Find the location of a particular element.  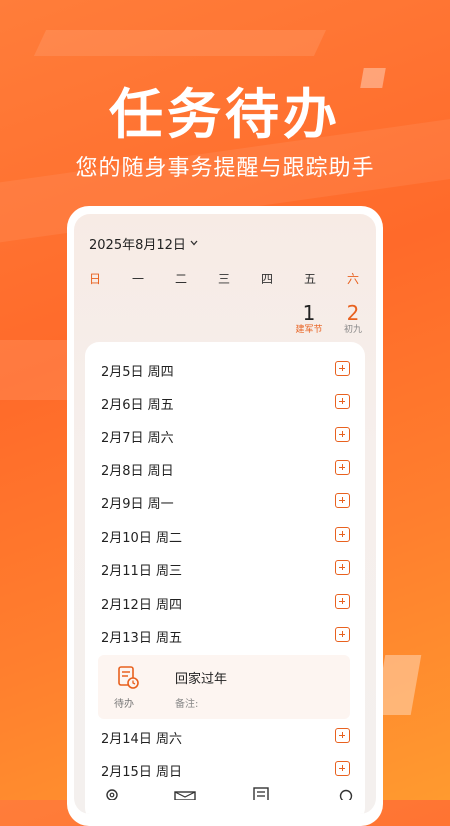

weekday-thu: 四 is located at coordinates (266, 279).